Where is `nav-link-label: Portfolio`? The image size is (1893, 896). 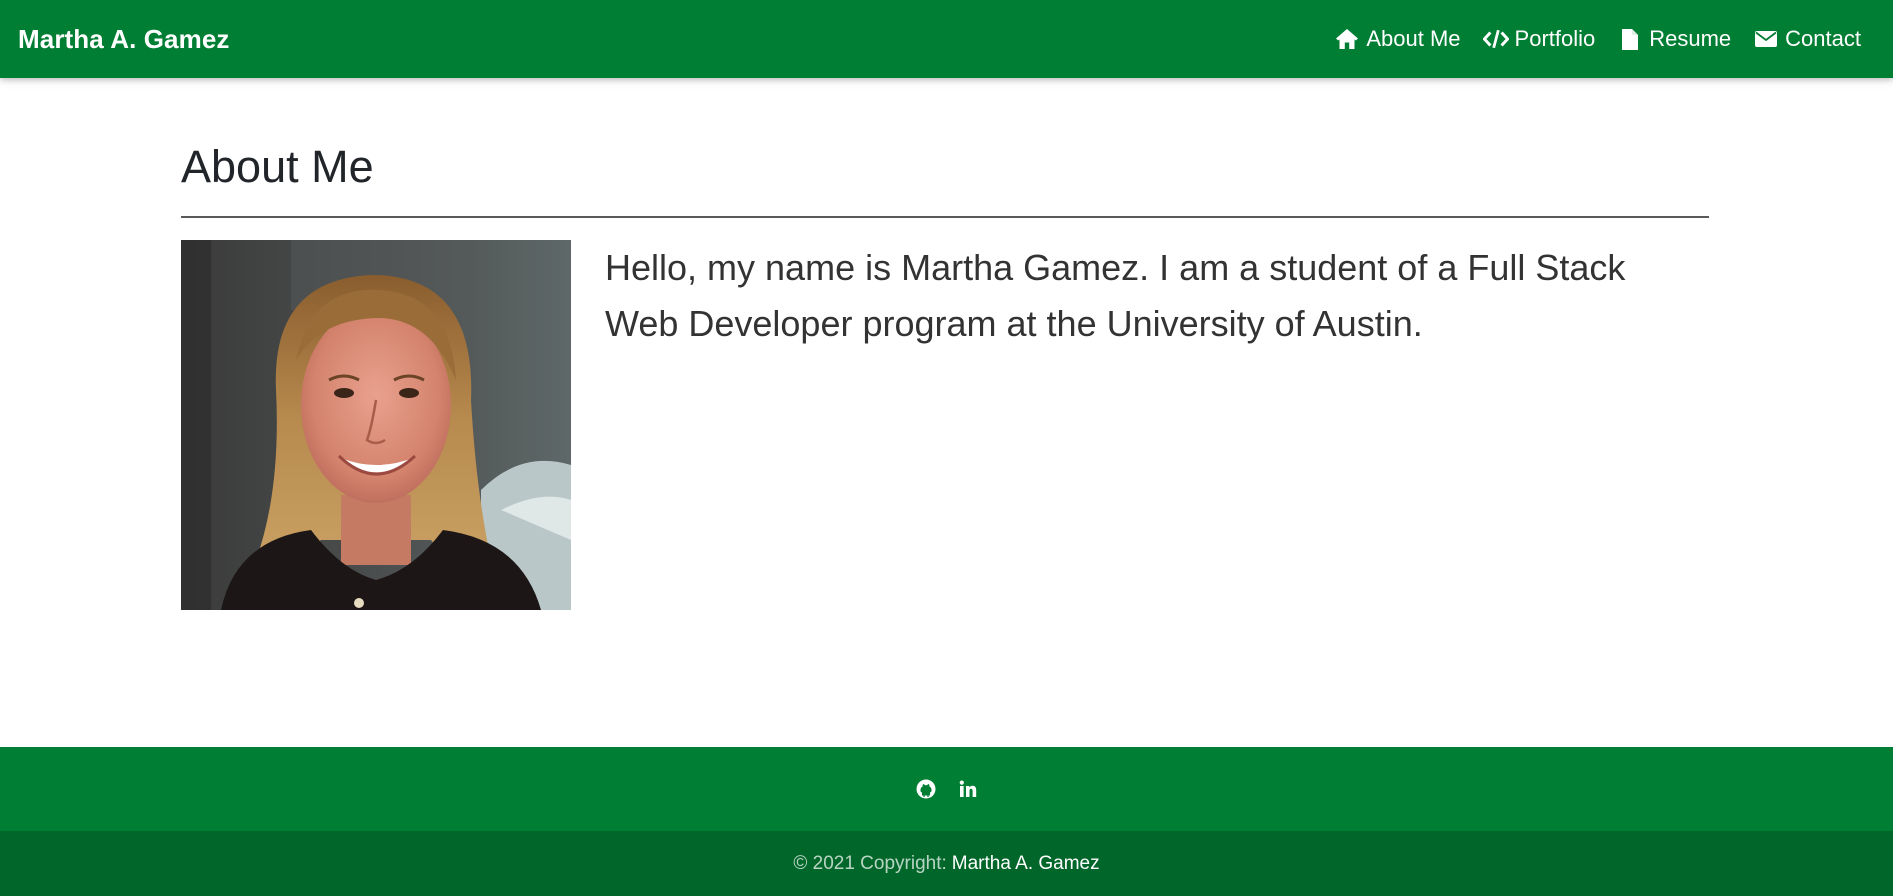 nav-link-label: Portfolio is located at coordinates (1555, 38).